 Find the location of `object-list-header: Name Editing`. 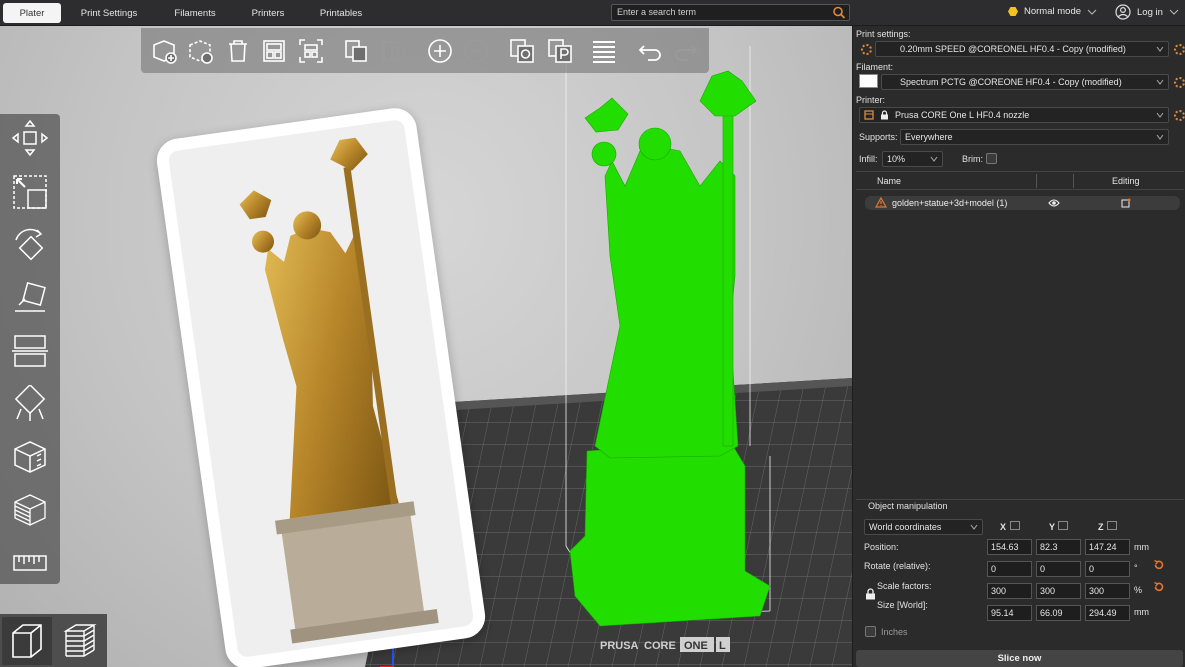

object-list-header: Name Editing is located at coordinates (1020, 180).